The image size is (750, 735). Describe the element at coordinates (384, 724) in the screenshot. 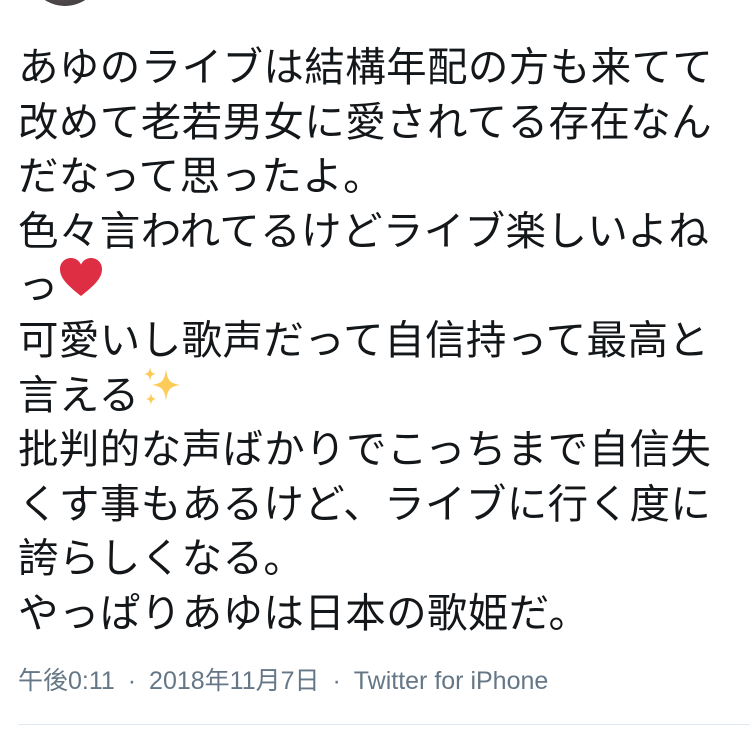

I see `divider` at that location.